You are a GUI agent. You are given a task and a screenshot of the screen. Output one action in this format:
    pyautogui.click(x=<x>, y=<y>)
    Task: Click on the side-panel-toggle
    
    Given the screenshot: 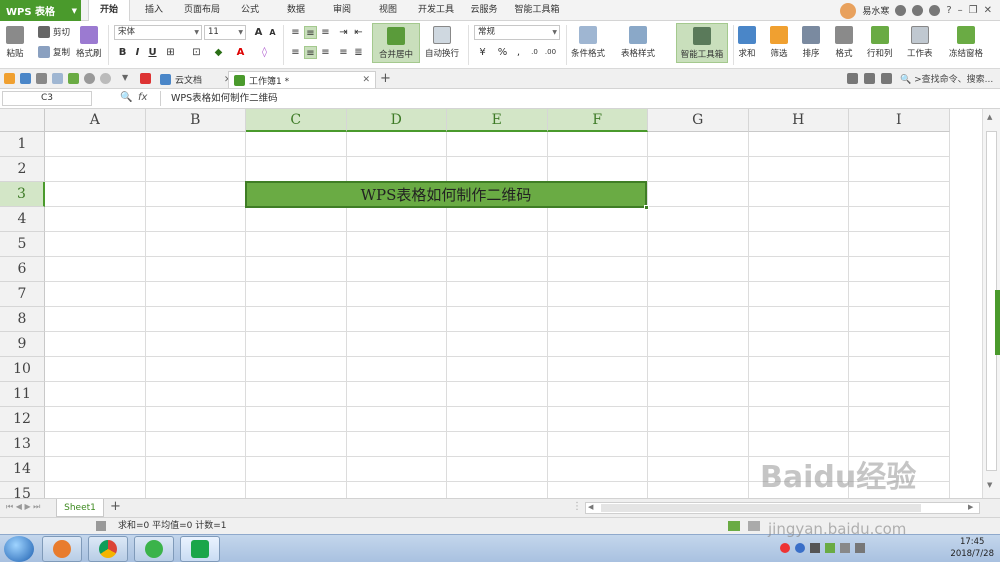 What is the action you would take?
    pyautogui.click(x=997, y=322)
    